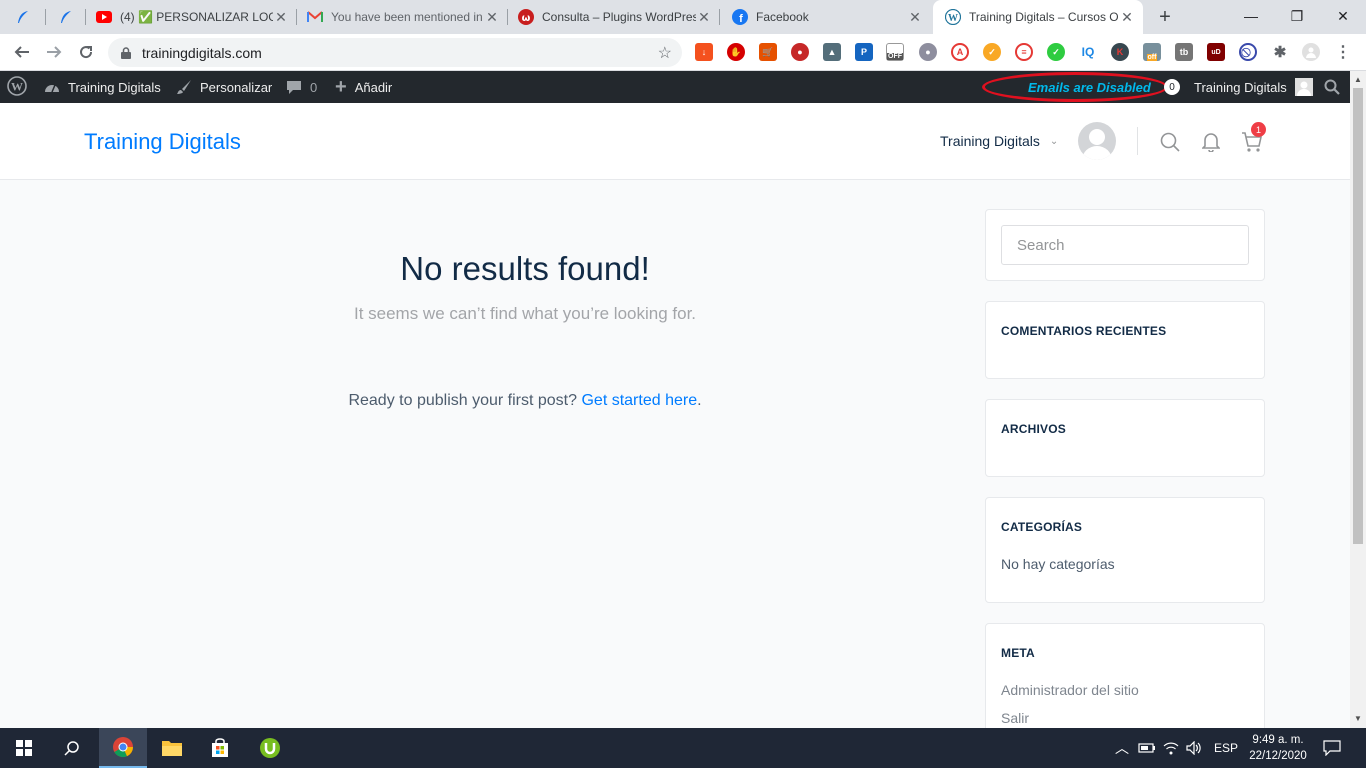 The width and height of the screenshot is (1366, 768). What do you see at coordinates (1041, 245) in the screenshot?
I see `search-placeholder: Search` at bounding box center [1041, 245].